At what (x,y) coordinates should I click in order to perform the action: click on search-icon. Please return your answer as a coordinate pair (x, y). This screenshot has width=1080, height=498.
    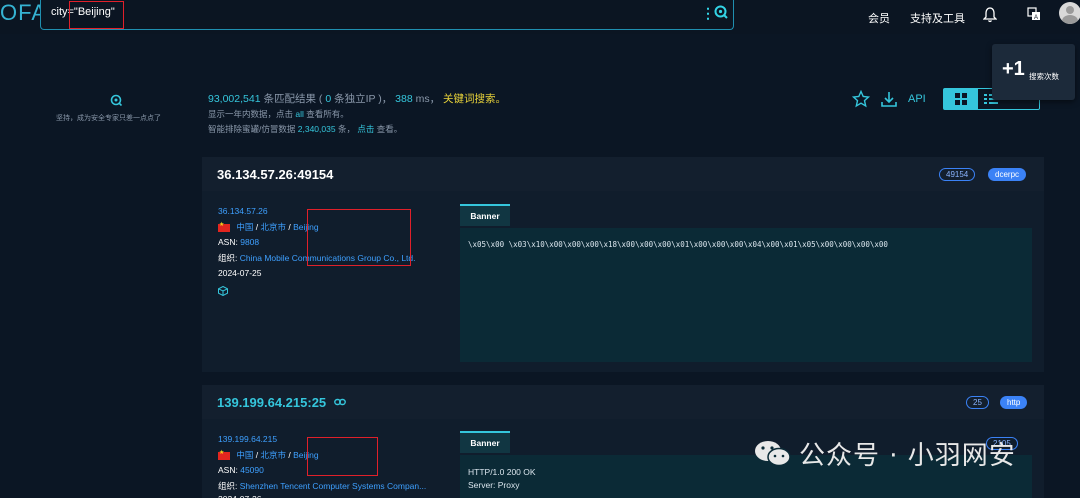
    Looking at the image, I should click on (721, 12).